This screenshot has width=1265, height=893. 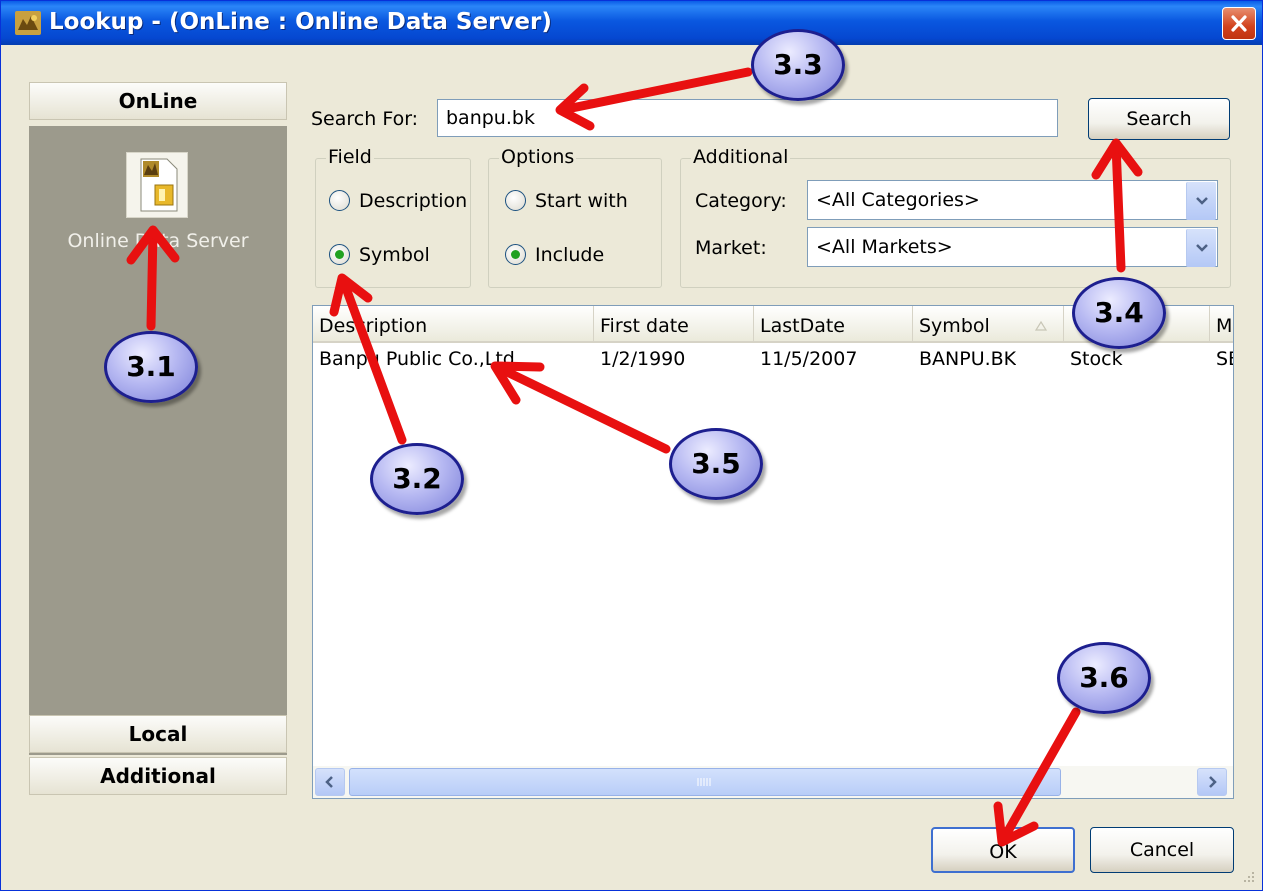 What do you see at coordinates (413, 201) in the screenshot?
I see `radio-description-label: Description` at bounding box center [413, 201].